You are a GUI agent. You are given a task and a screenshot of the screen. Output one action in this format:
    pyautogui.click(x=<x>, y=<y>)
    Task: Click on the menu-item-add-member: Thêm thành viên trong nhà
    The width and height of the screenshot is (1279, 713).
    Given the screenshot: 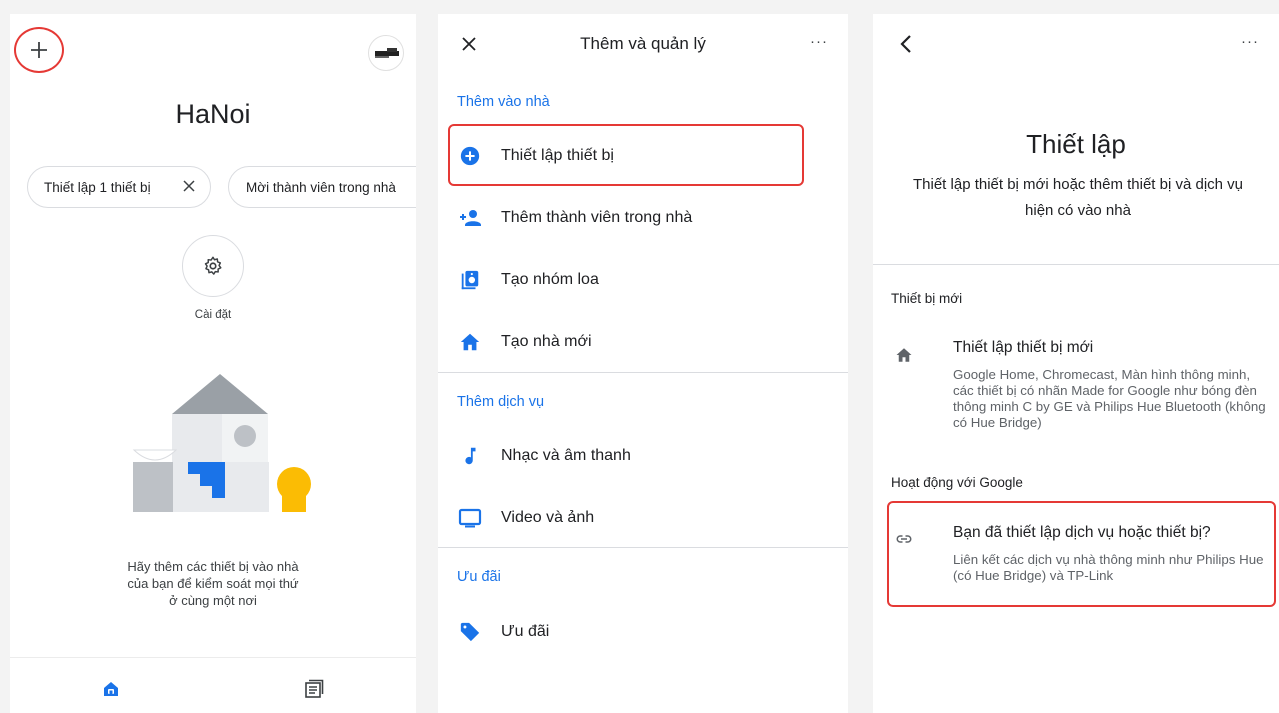 What is the action you would take?
    pyautogui.click(x=643, y=218)
    